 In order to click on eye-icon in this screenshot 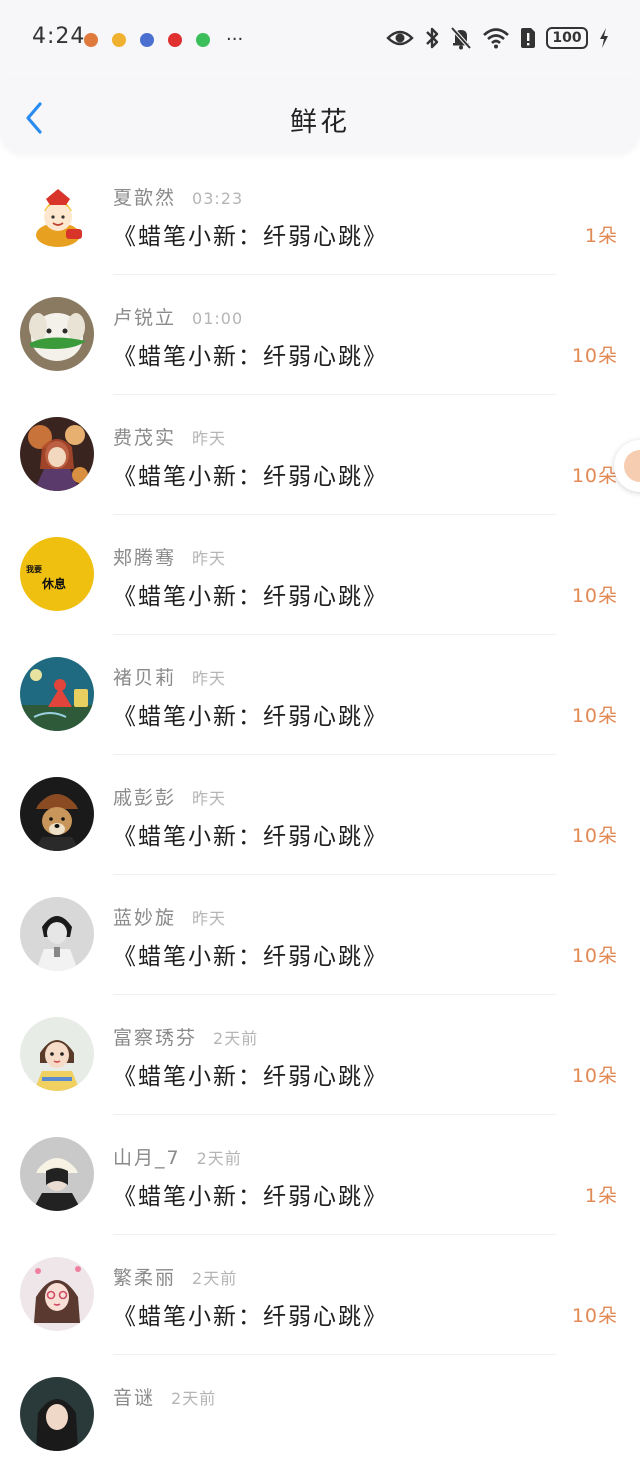, I will do `click(400, 38)`.